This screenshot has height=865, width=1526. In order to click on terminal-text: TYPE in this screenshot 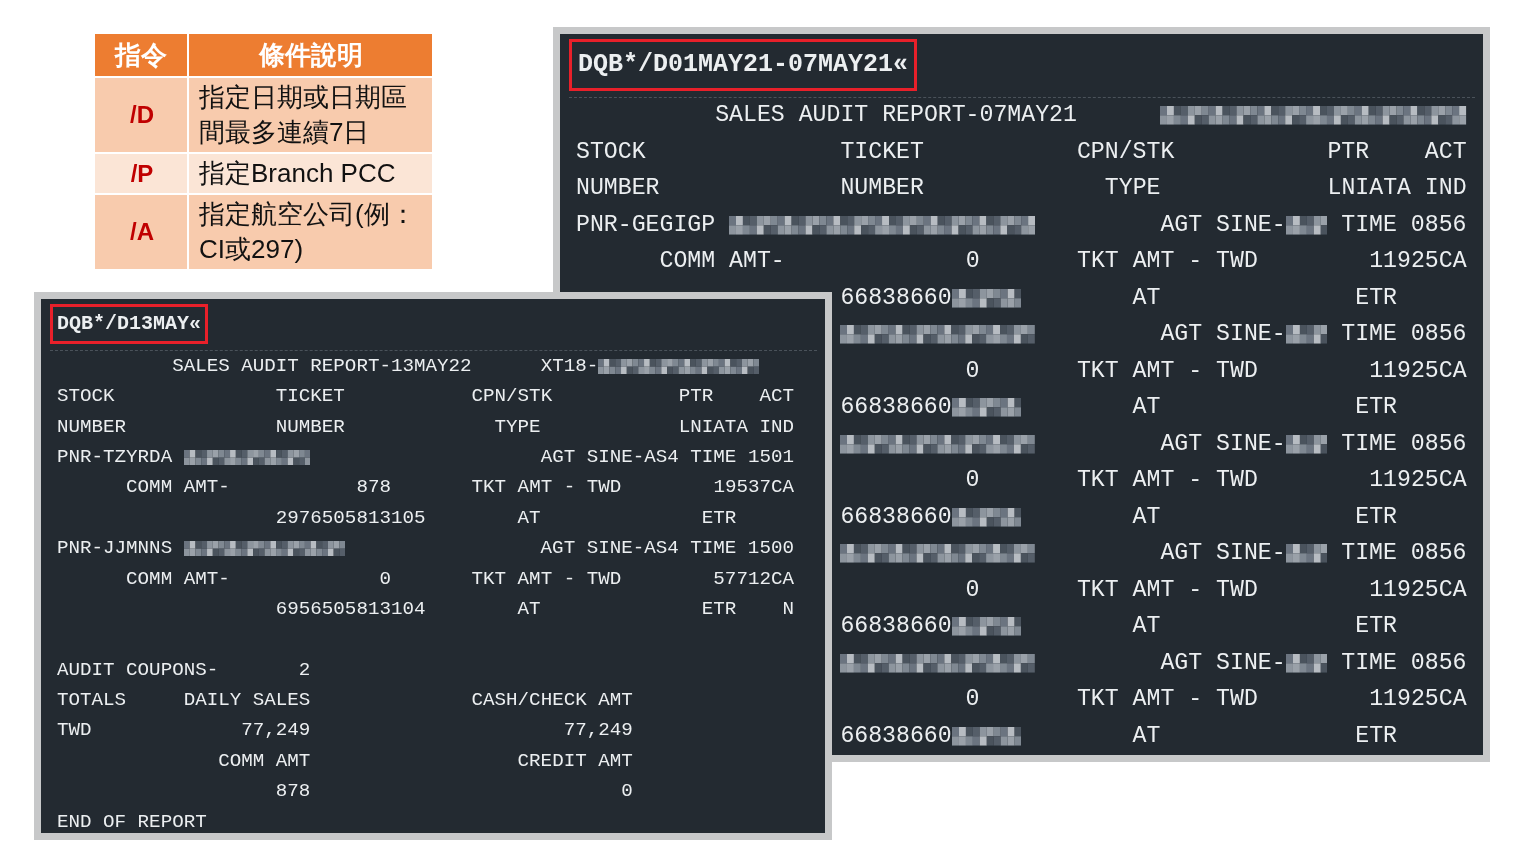, I will do `click(517, 427)`.